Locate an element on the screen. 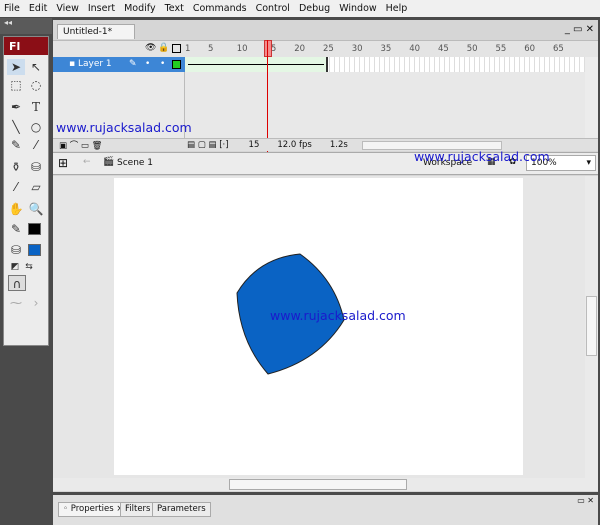 Image resolution: width=600 pixels, height=525 pixels. tab-filters: Filters is located at coordinates (138, 509).